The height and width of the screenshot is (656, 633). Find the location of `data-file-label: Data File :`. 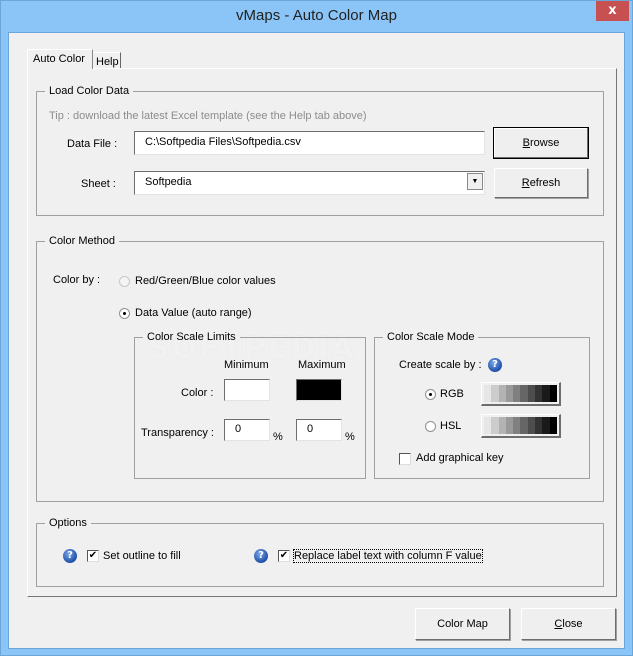

data-file-label: Data File : is located at coordinates (92, 144).